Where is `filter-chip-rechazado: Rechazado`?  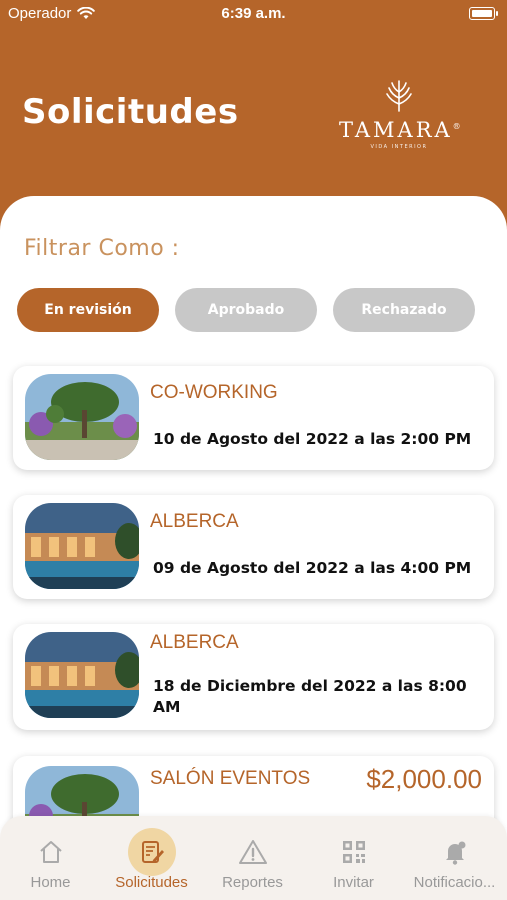 filter-chip-rechazado: Rechazado is located at coordinates (404, 310).